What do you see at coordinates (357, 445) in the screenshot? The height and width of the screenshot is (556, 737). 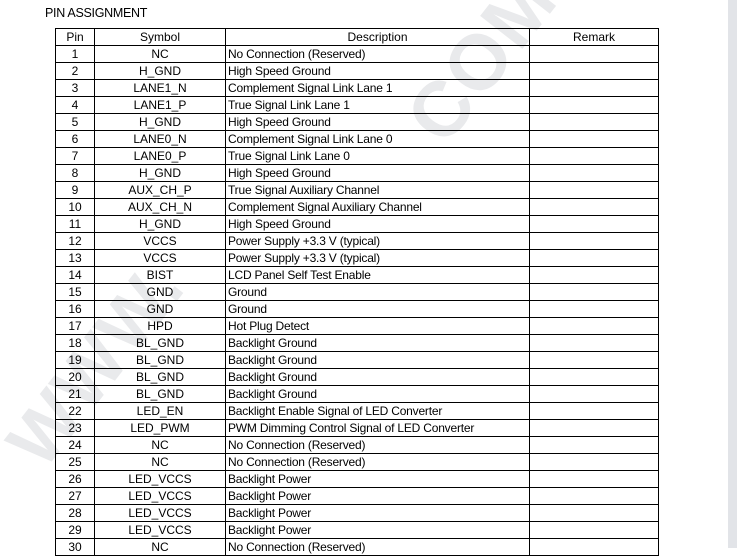 I see `table-row: 24 NC No Connection (Reserved)` at bounding box center [357, 445].